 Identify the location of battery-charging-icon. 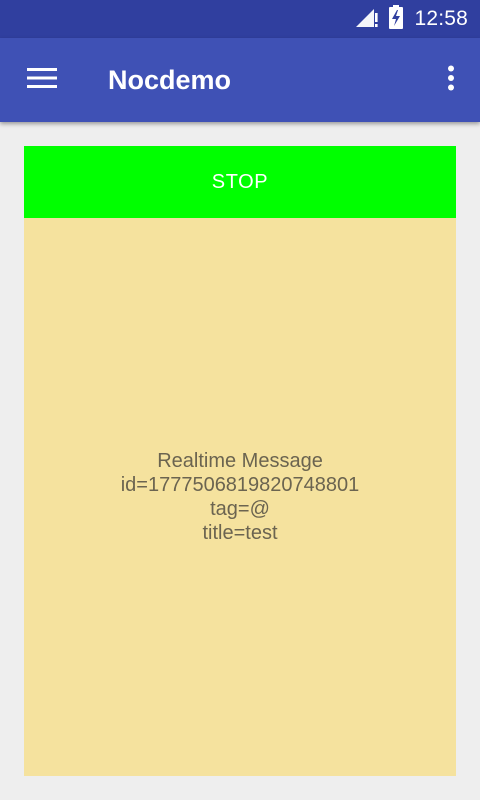
(396, 19).